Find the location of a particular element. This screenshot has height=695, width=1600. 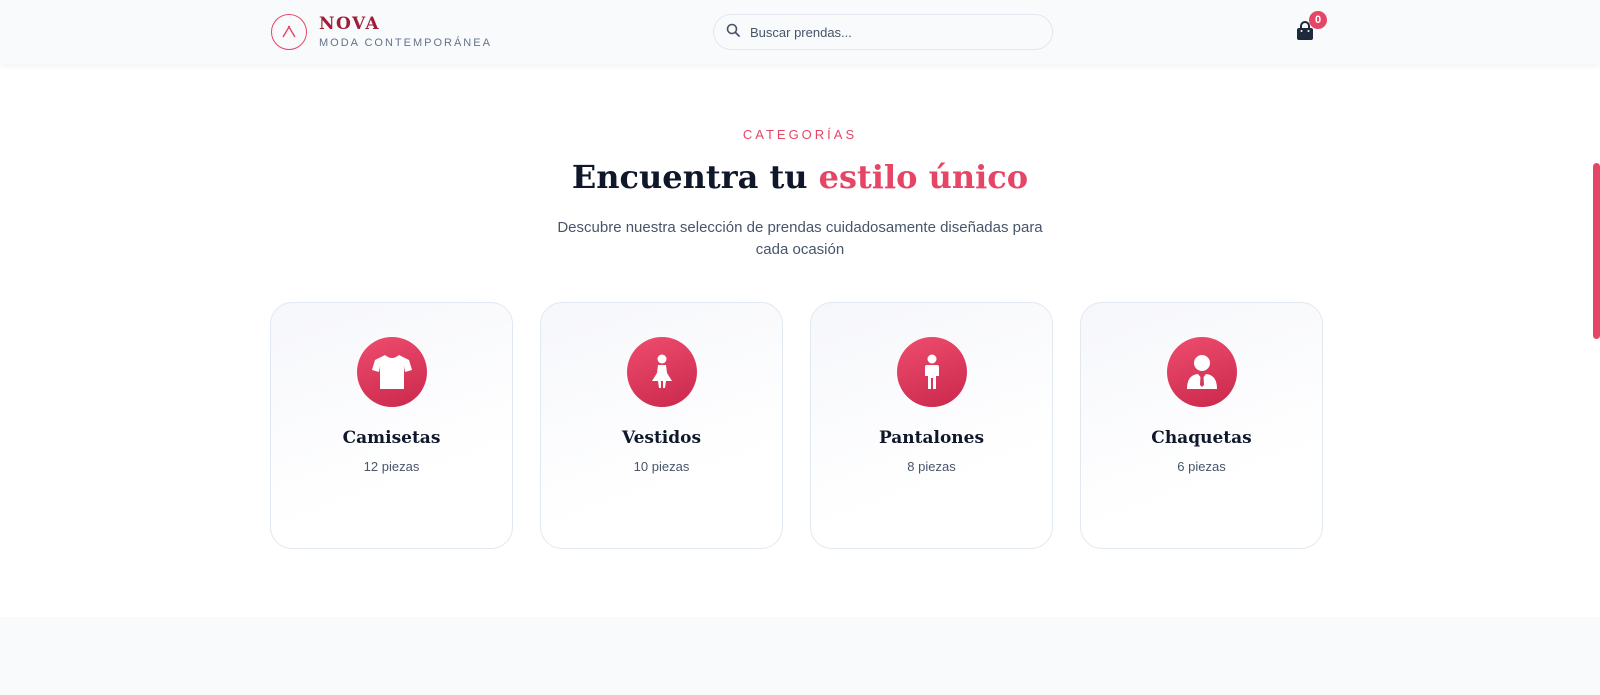

next-section is located at coordinates (800, 656).